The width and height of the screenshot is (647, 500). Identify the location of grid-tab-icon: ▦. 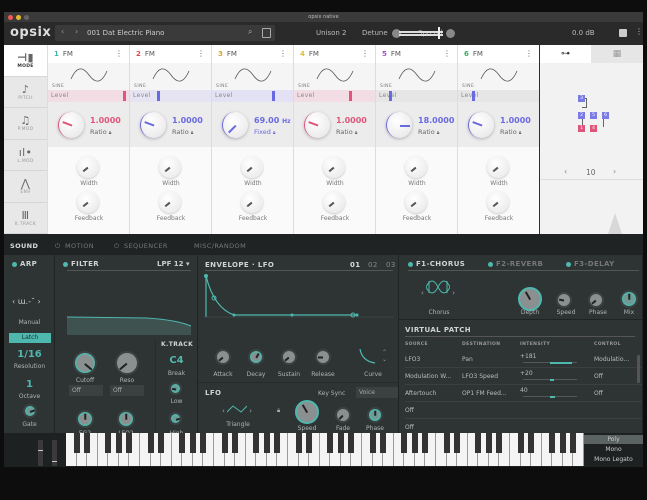
(617, 54).